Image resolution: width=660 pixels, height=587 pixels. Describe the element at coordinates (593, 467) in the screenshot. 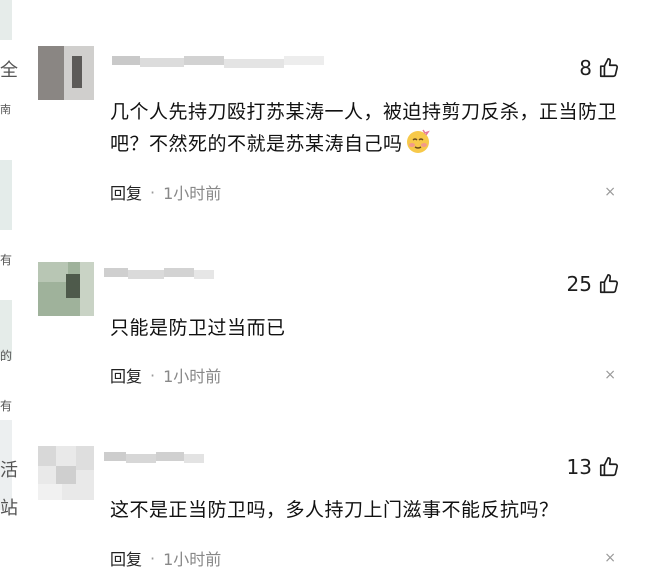

I see `like-button: 13` at that location.